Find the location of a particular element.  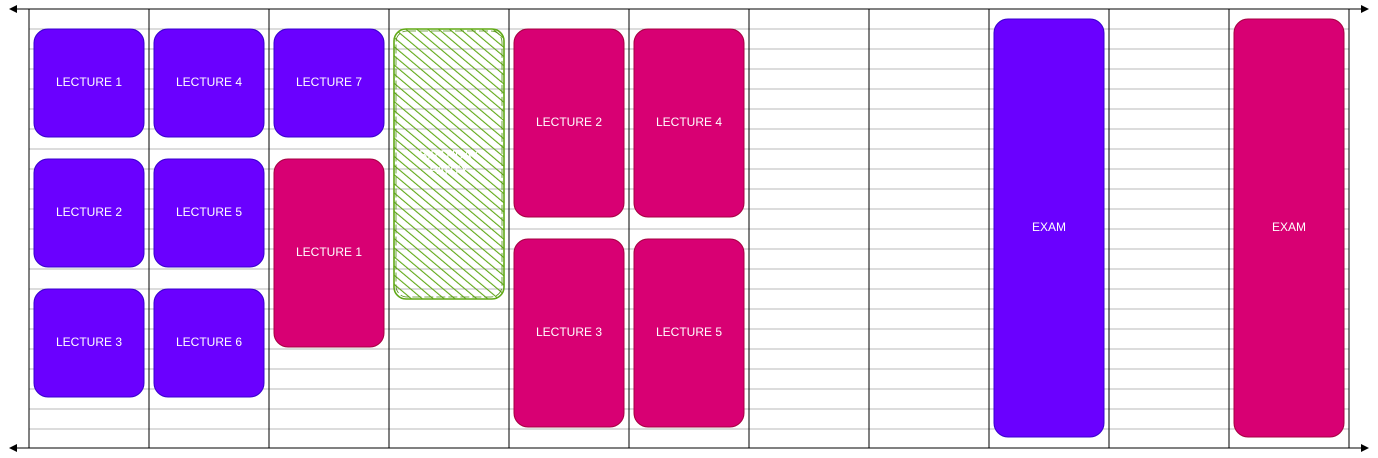

block-w1-lecture-2: LECTURE 2 is located at coordinates (89, 213).